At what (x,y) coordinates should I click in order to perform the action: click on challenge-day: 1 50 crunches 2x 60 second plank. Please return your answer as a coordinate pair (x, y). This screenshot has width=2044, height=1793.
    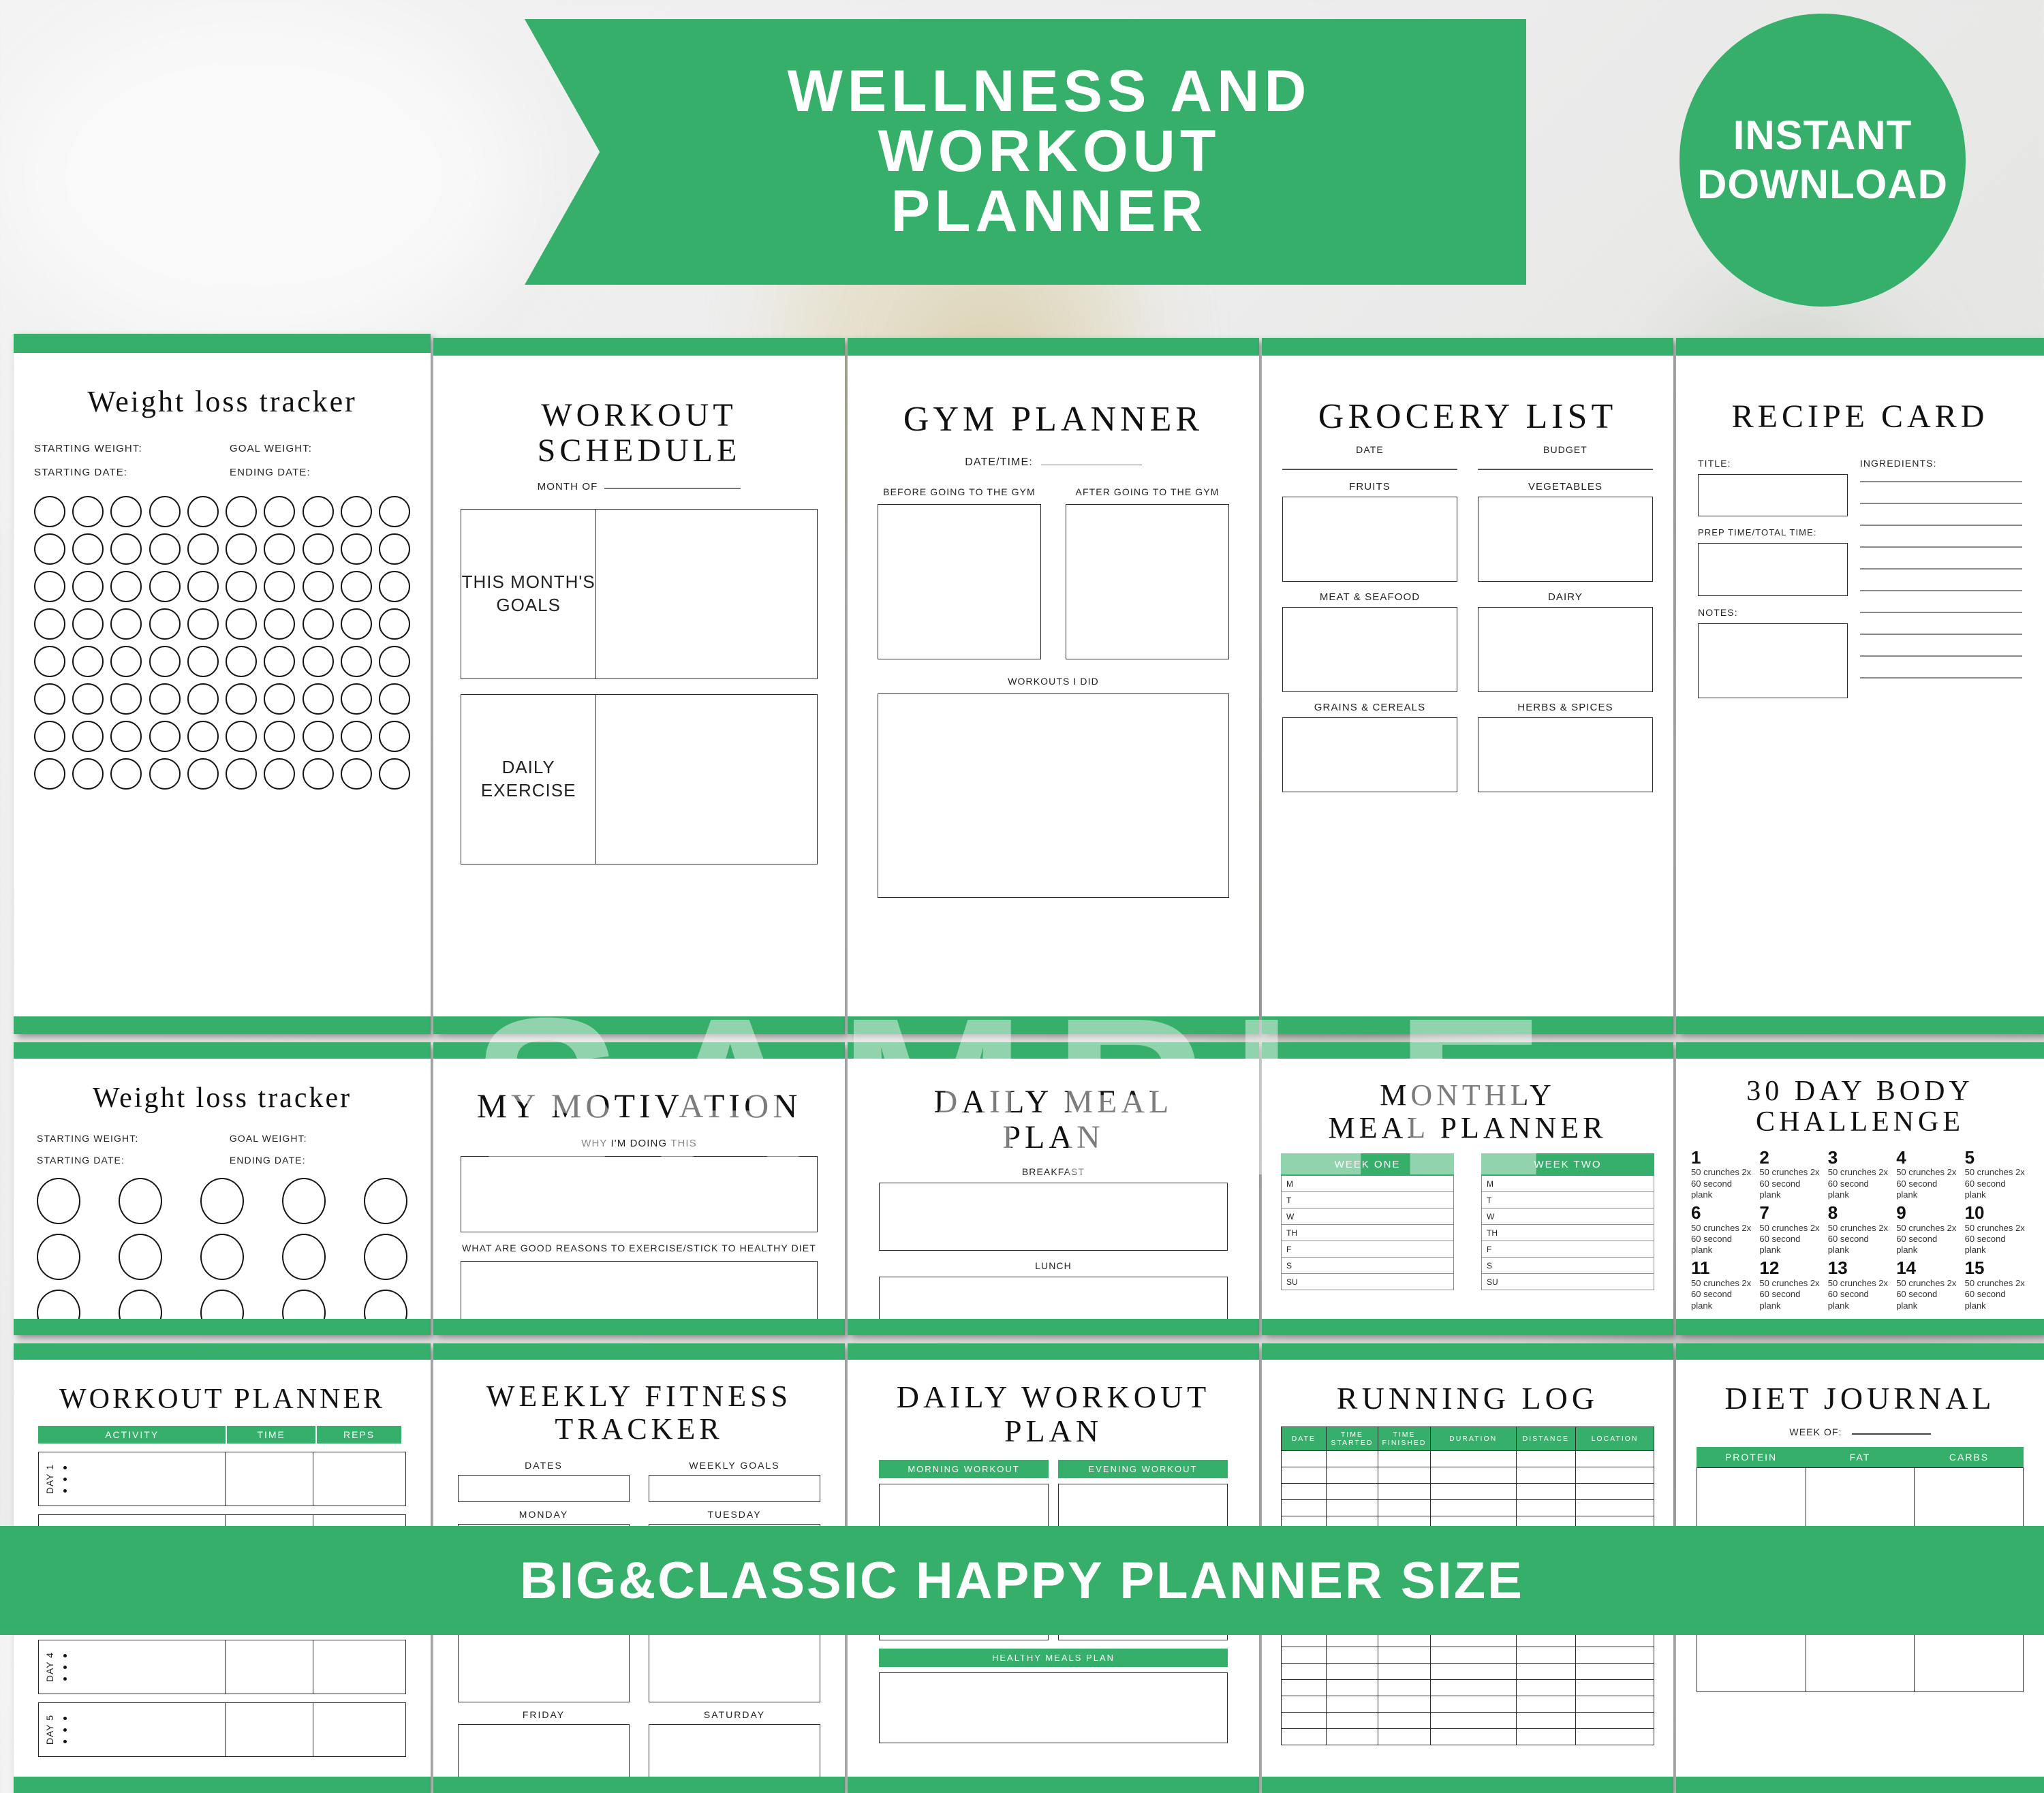
    Looking at the image, I should click on (1723, 1174).